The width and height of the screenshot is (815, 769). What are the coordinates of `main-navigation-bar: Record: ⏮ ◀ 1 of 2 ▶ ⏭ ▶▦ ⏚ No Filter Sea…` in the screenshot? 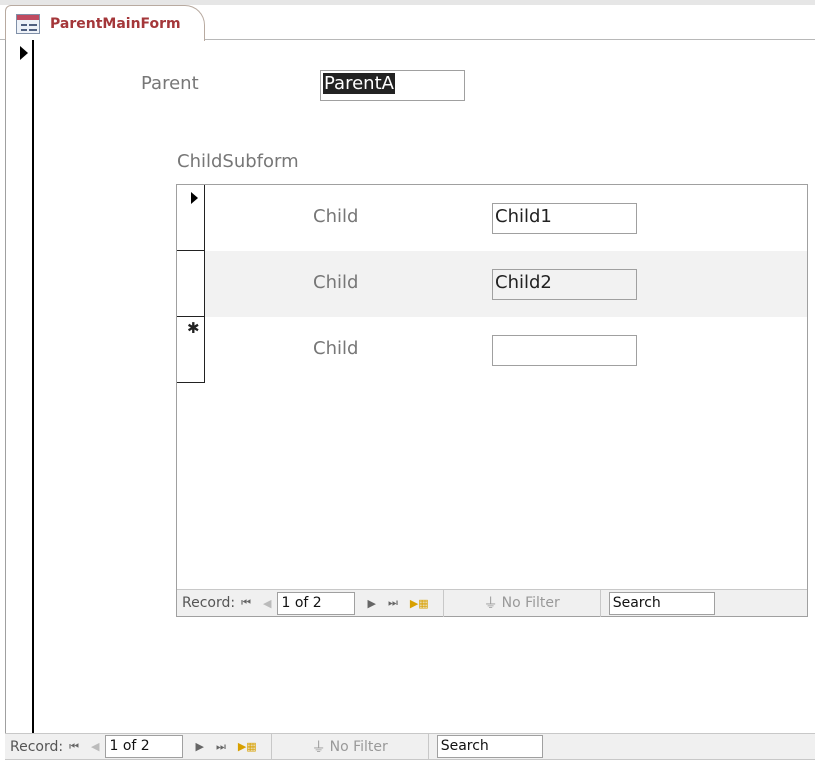 It's located at (410, 746).